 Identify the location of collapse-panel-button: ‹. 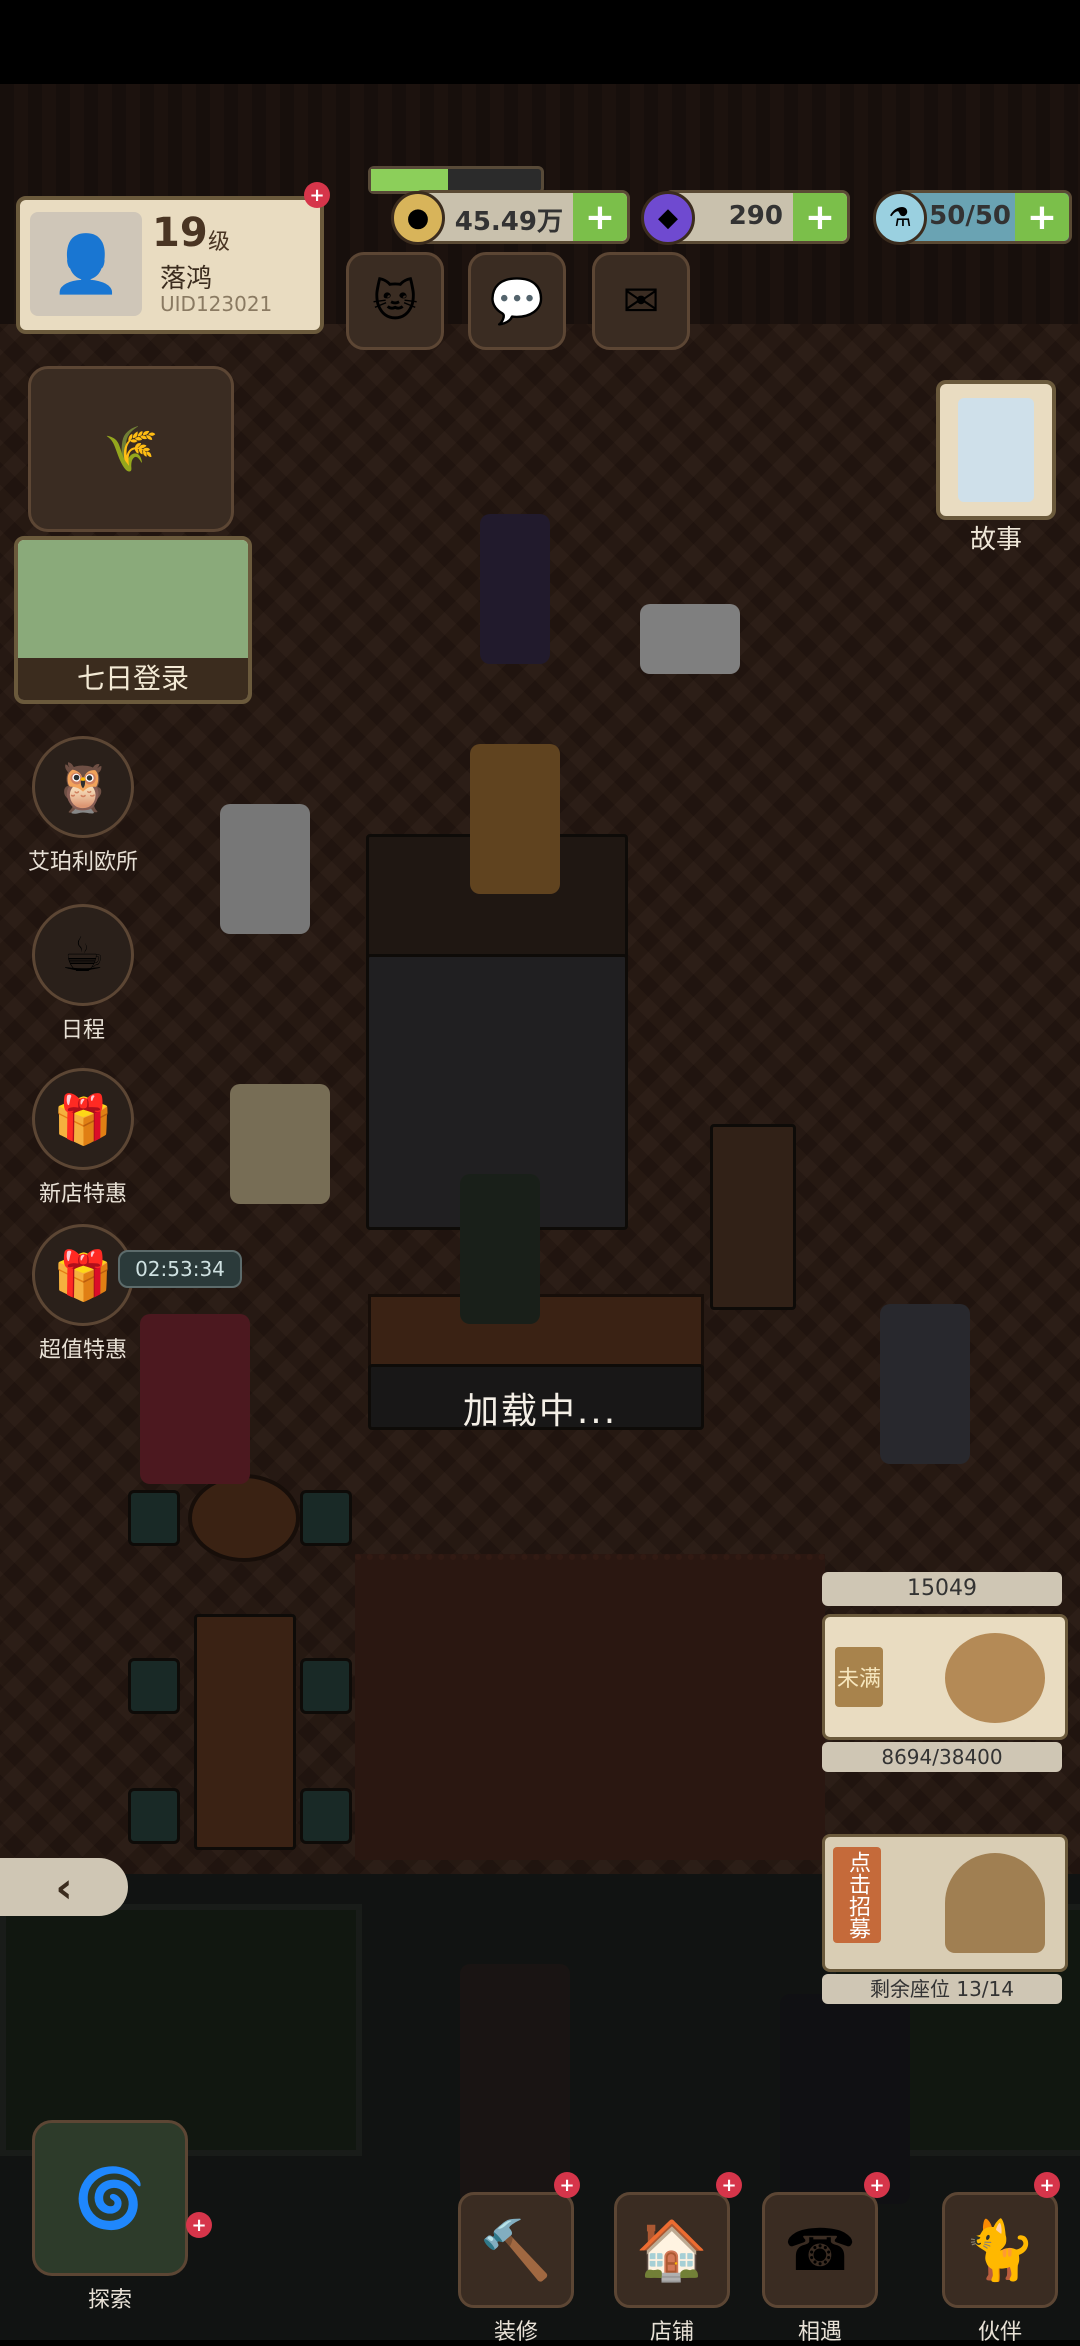
(64, 1887).